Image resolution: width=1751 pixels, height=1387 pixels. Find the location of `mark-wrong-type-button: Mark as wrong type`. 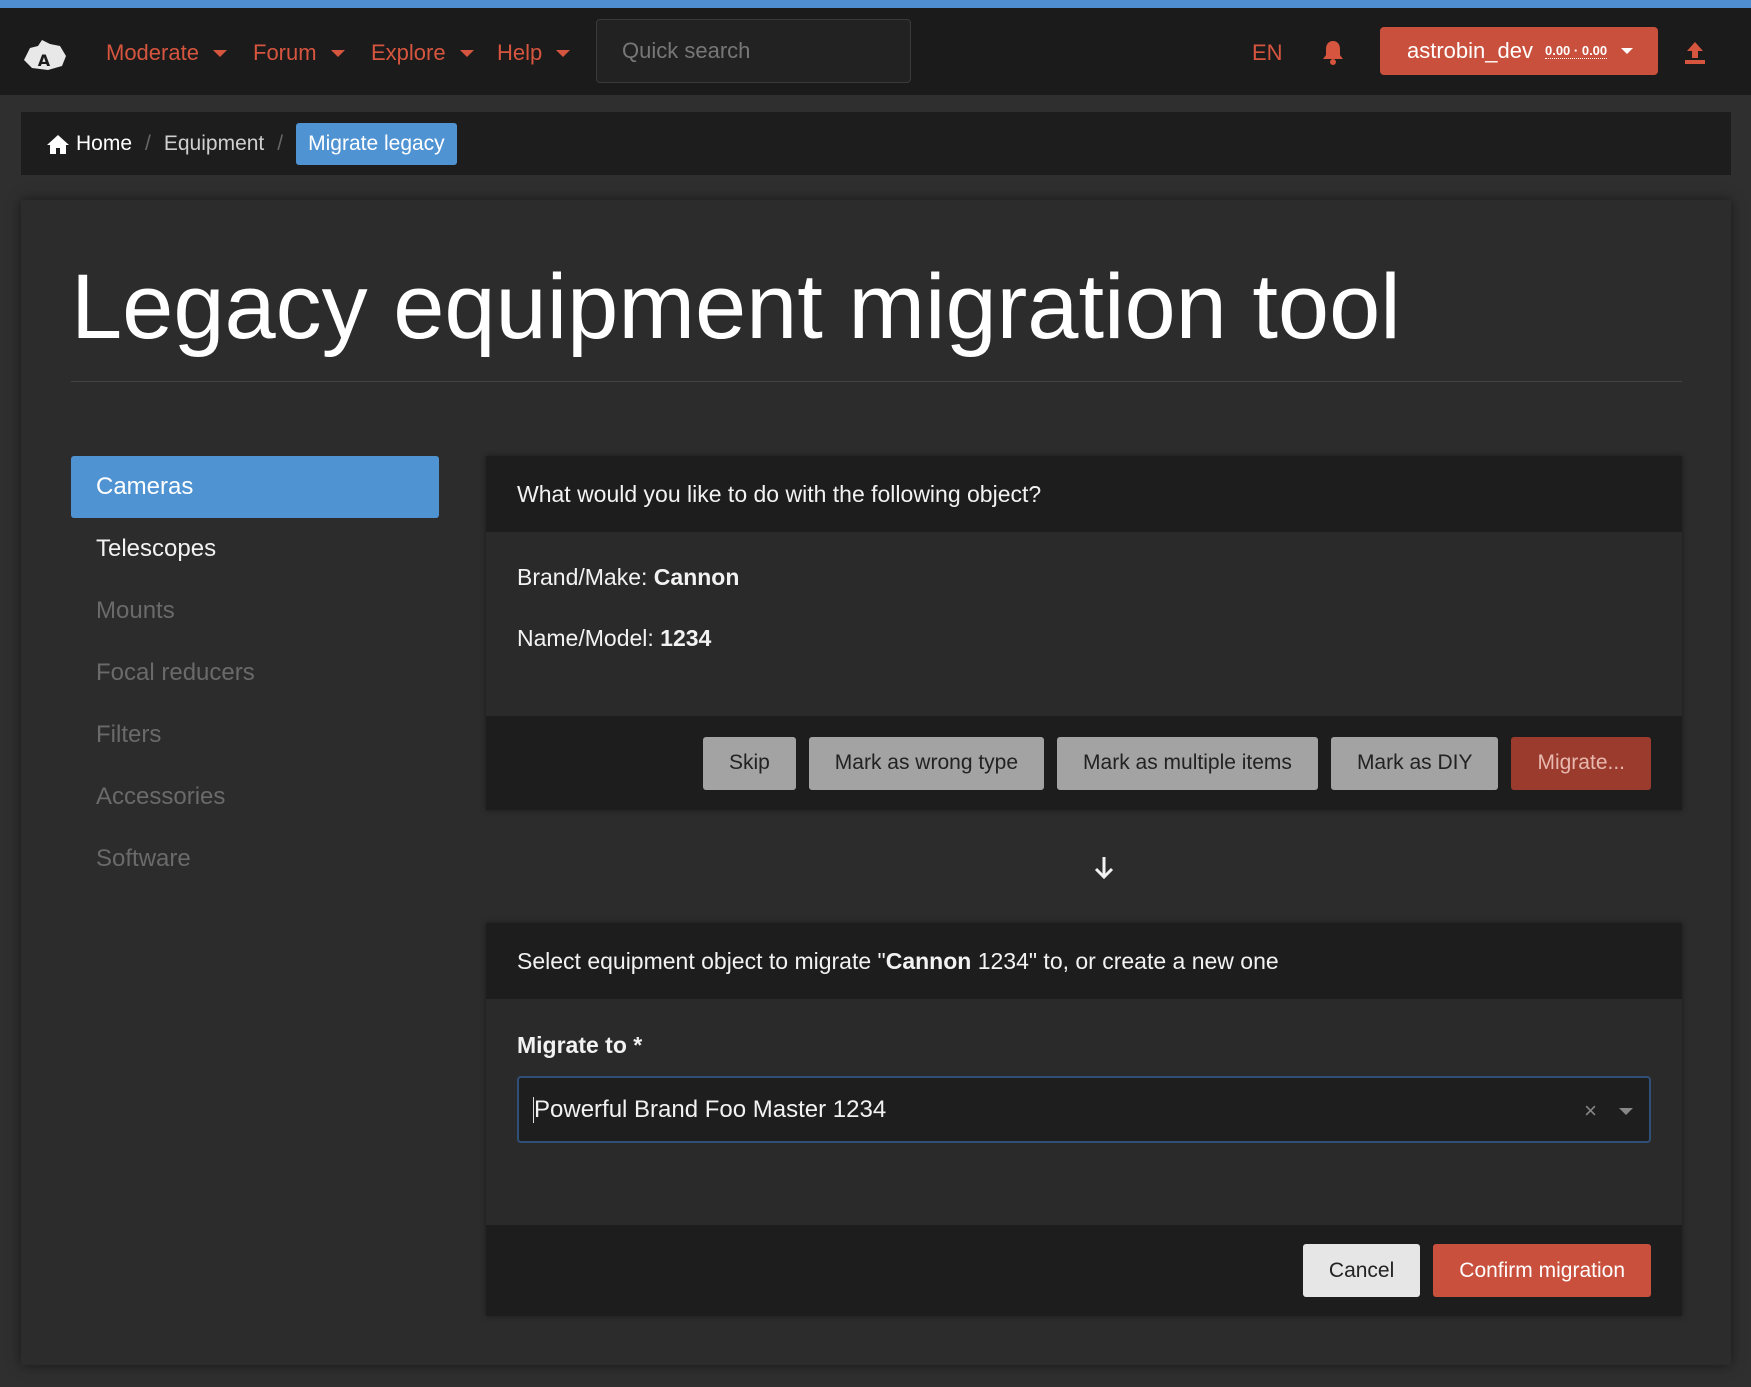

mark-wrong-type-button: Mark as wrong type is located at coordinates (926, 763).